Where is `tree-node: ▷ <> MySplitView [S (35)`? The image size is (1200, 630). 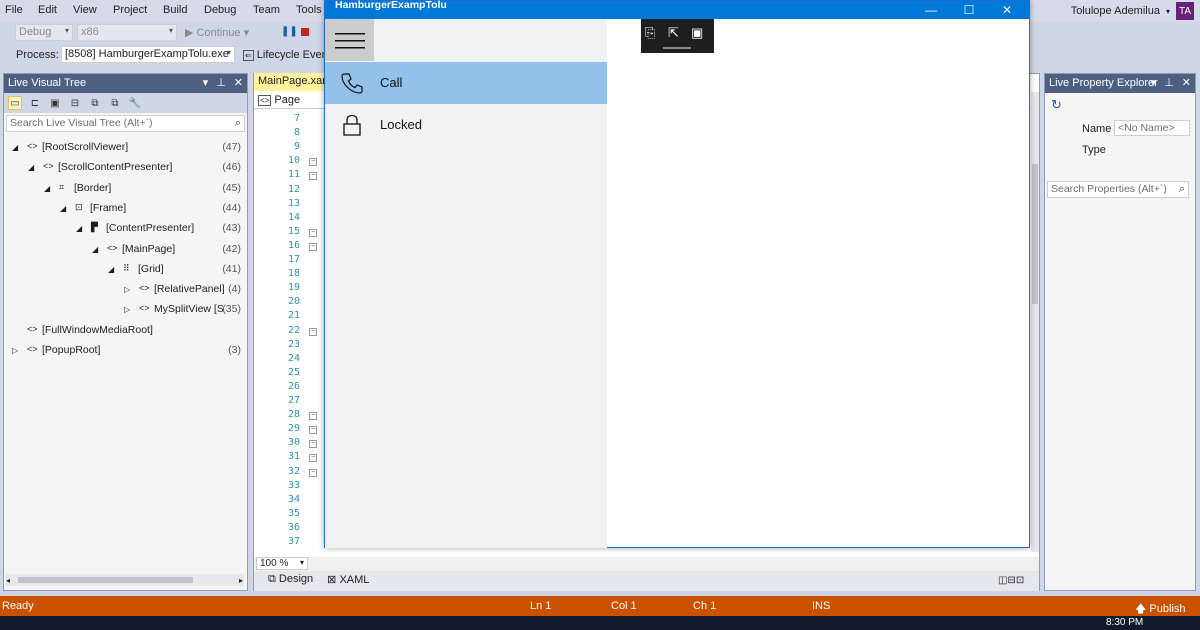
tree-node: ▷ <> MySplitView [S (35) is located at coordinates (125, 309).